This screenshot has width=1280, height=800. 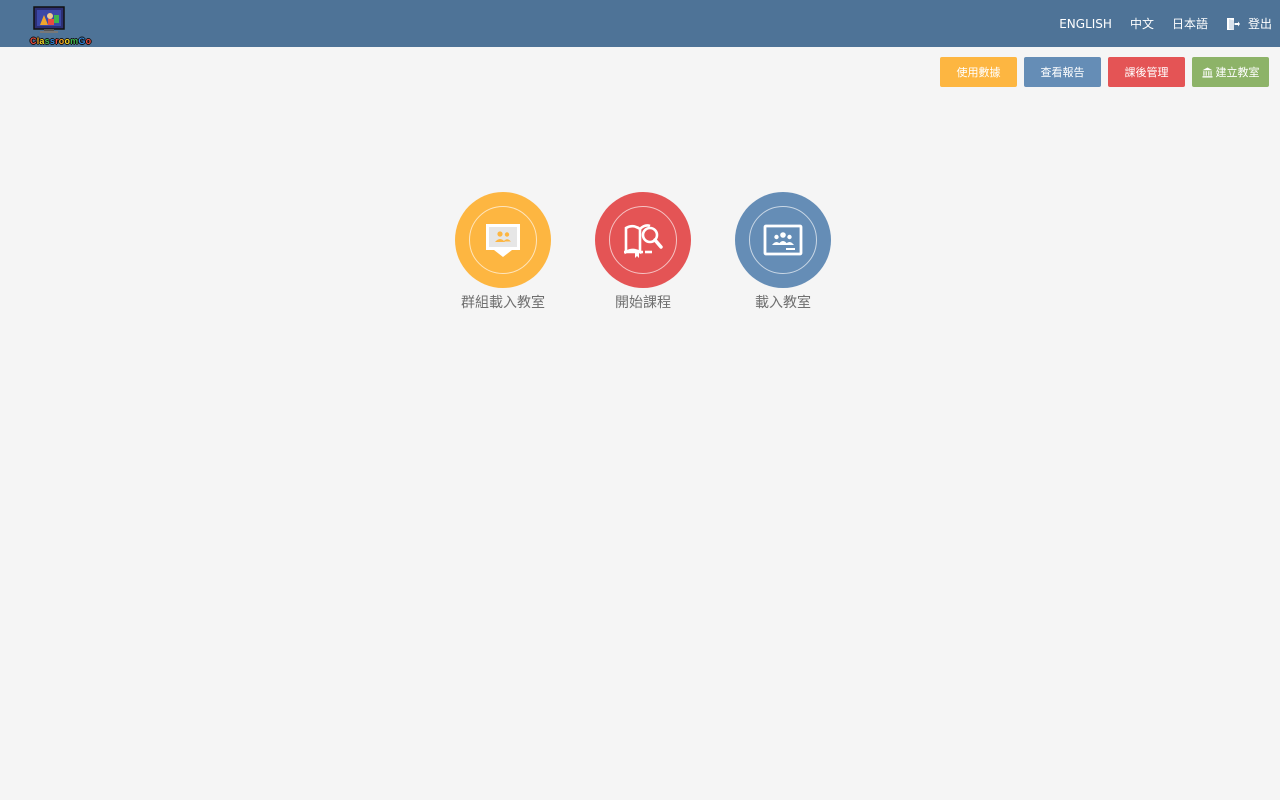 I want to click on classroom-board-icon, so click(x=783, y=240).